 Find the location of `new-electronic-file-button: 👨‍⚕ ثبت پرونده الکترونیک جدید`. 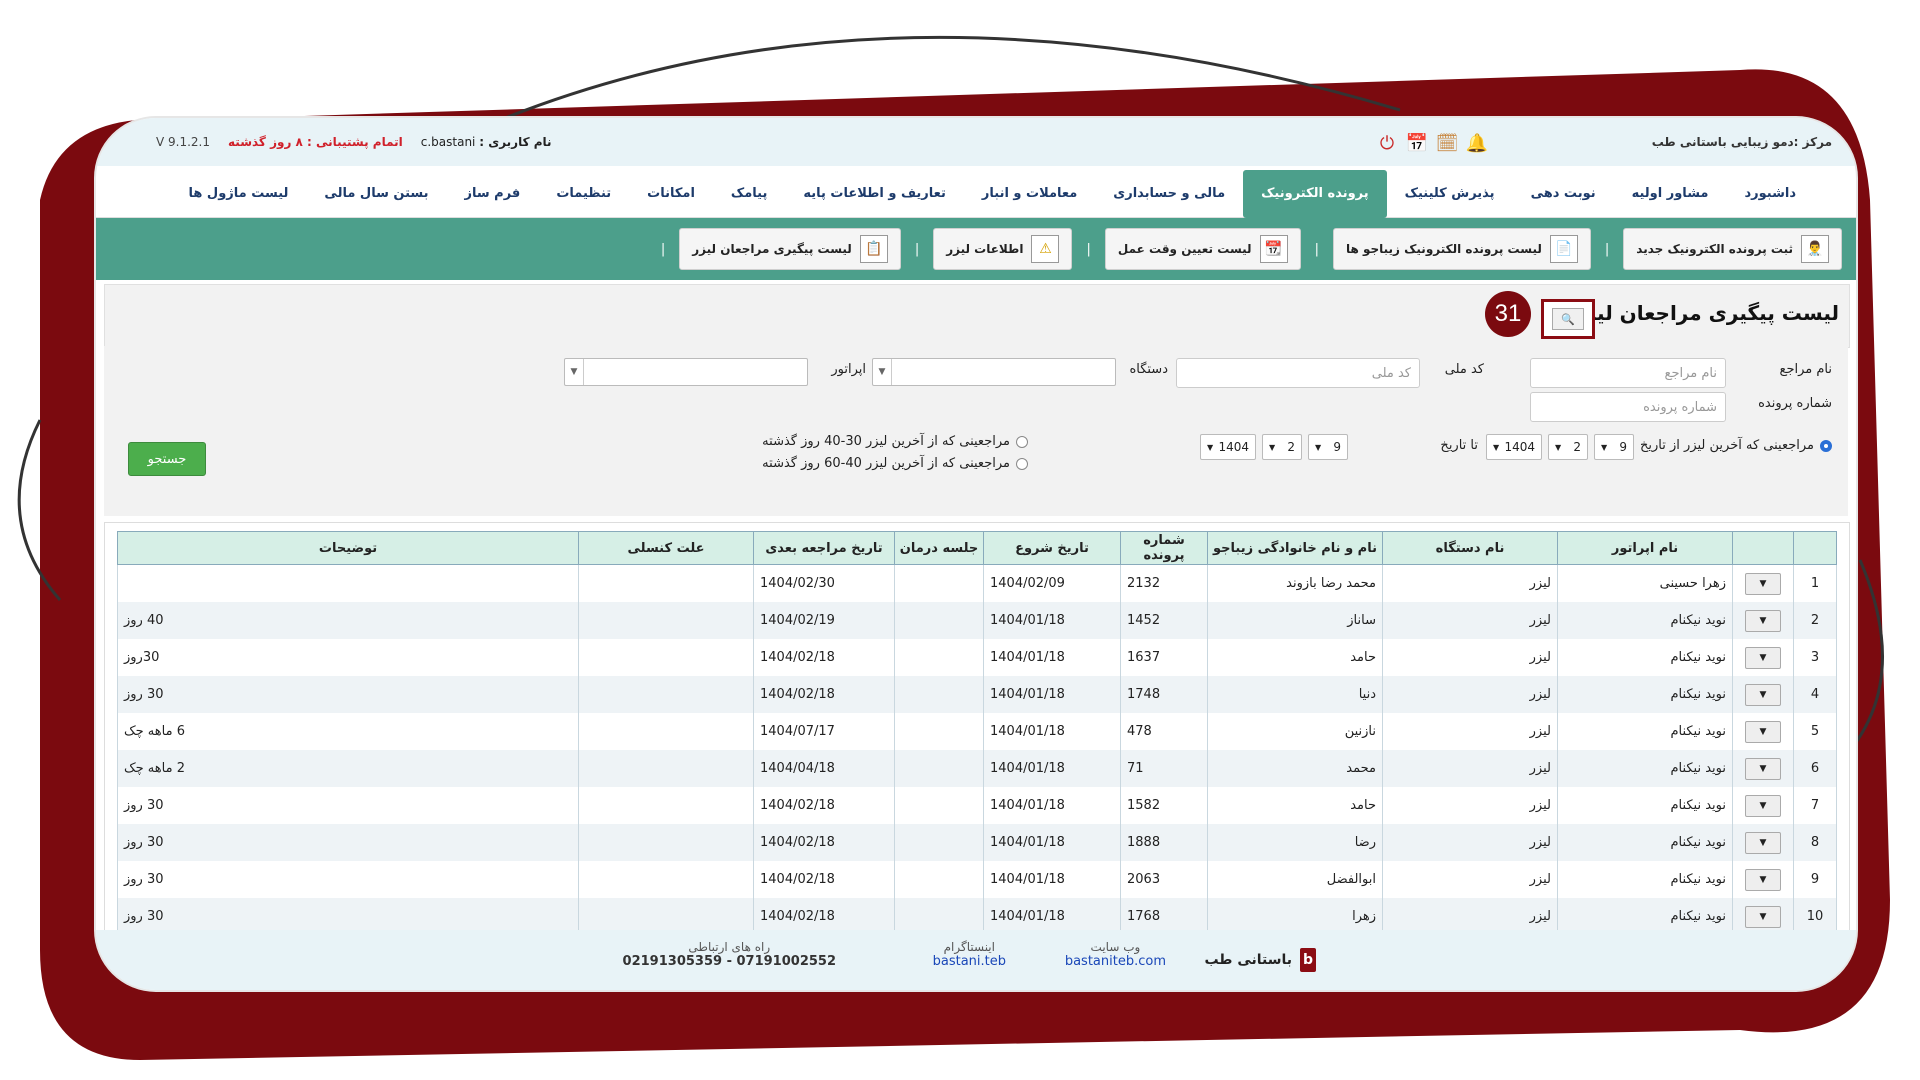

new-electronic-file-button: 👨‍⚕ ثبت پرونده الکترونیک جدید is located at coordinates (1732, 249).